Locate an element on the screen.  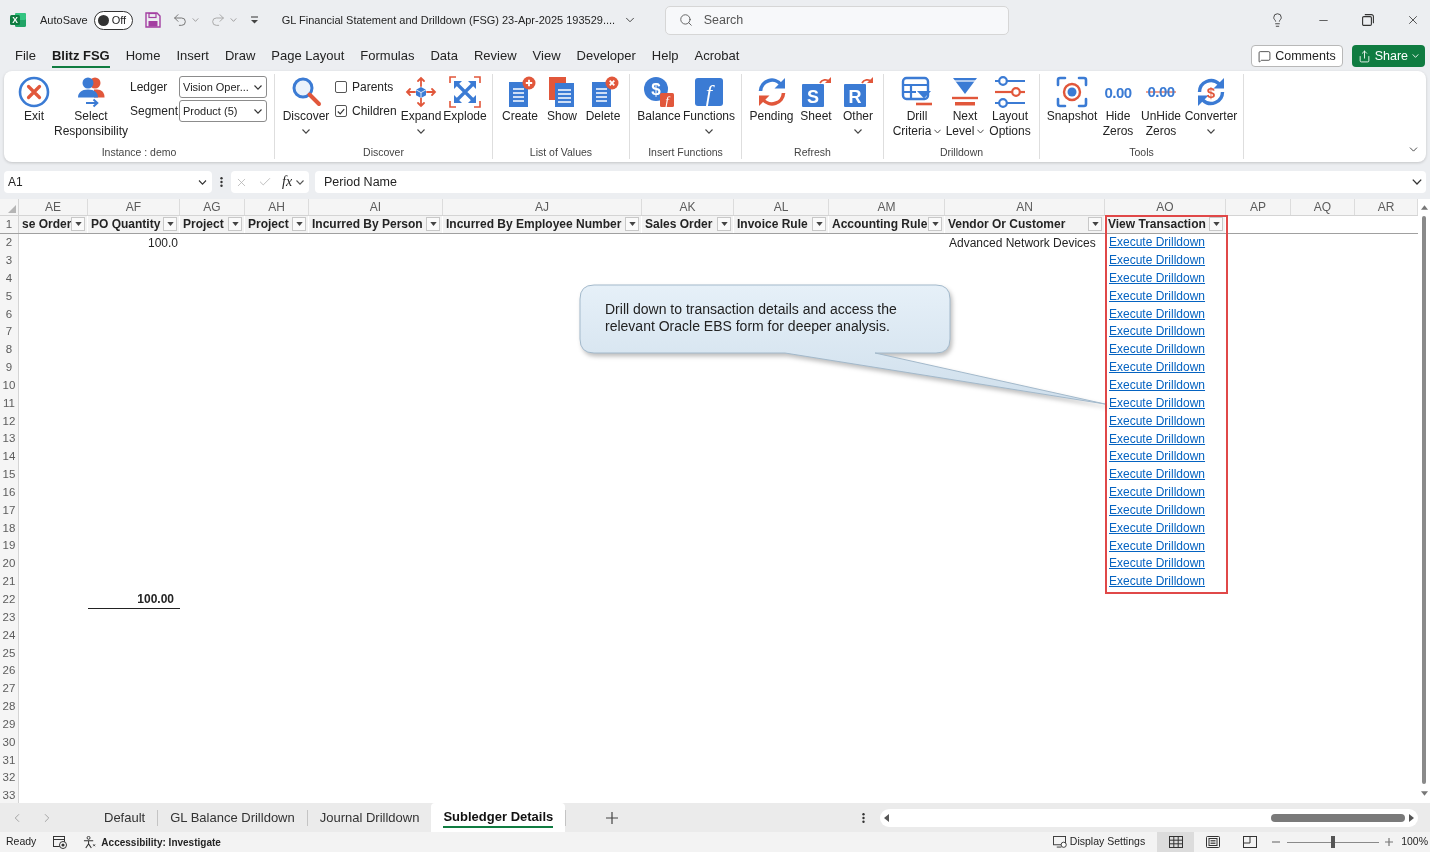
save-icon is located at coordinates (152, 20).